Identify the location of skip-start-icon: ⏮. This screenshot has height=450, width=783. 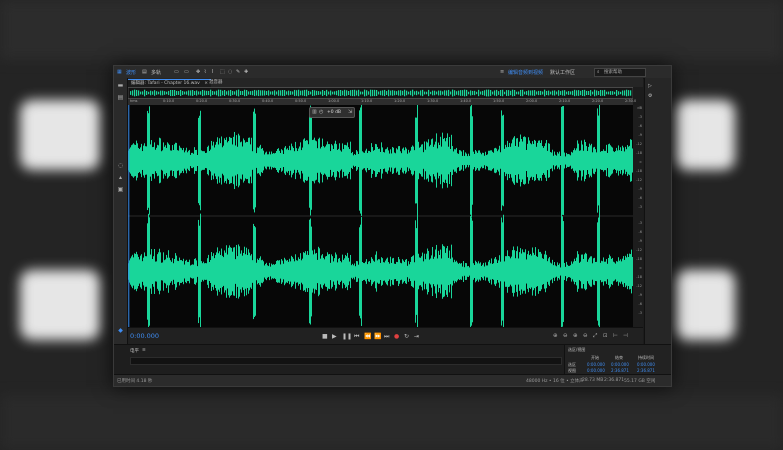
(356, 337).